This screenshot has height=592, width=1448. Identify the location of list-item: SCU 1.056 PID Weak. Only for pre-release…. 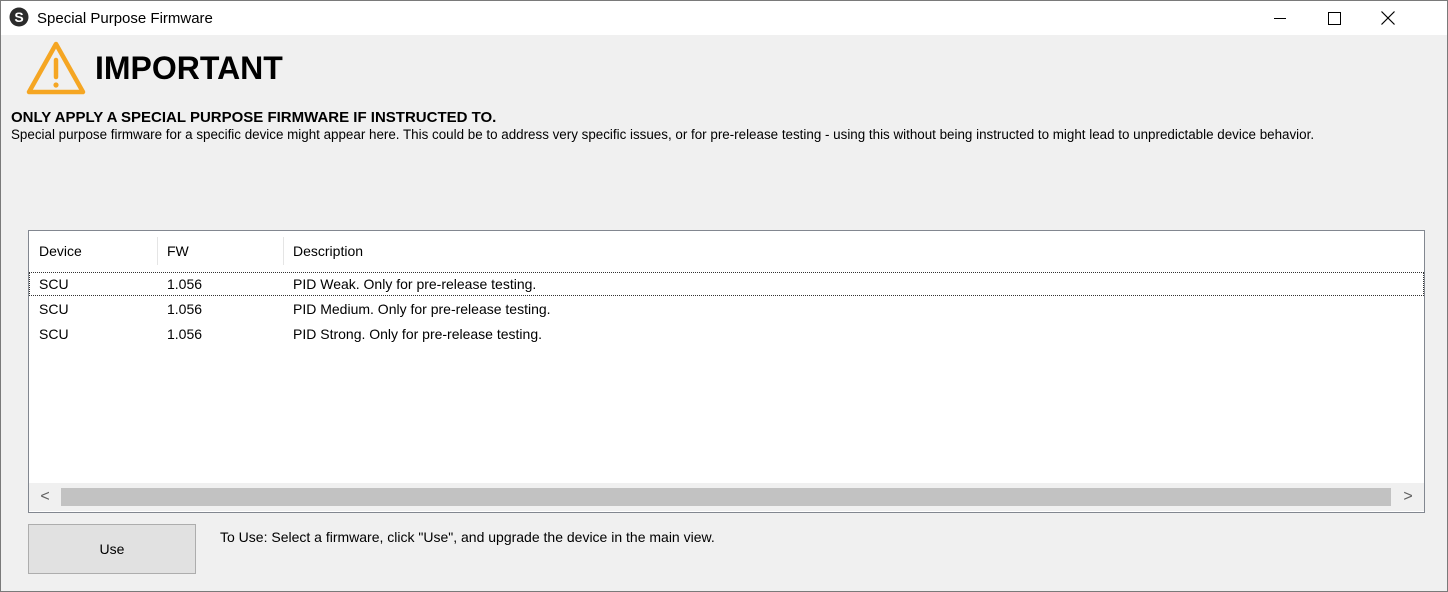
(726, 284).